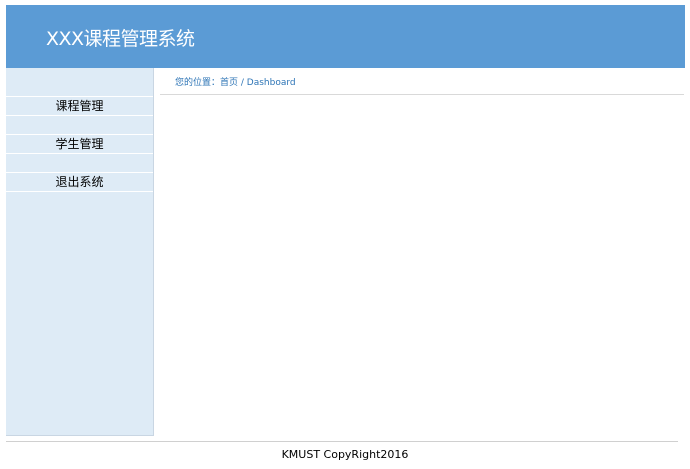  Describe the element at coordinates (345, 36) in the screenshot. I see `app-header: XXX课程管理系统` at that location.